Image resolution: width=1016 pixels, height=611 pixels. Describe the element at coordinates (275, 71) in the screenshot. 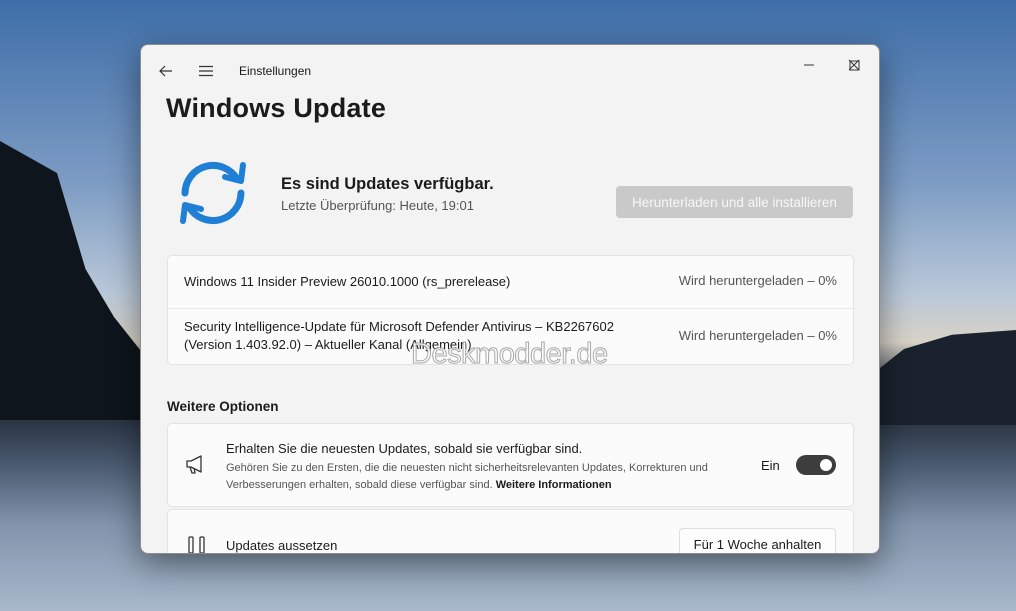

I see `app-title: Einstellungen` at that location.